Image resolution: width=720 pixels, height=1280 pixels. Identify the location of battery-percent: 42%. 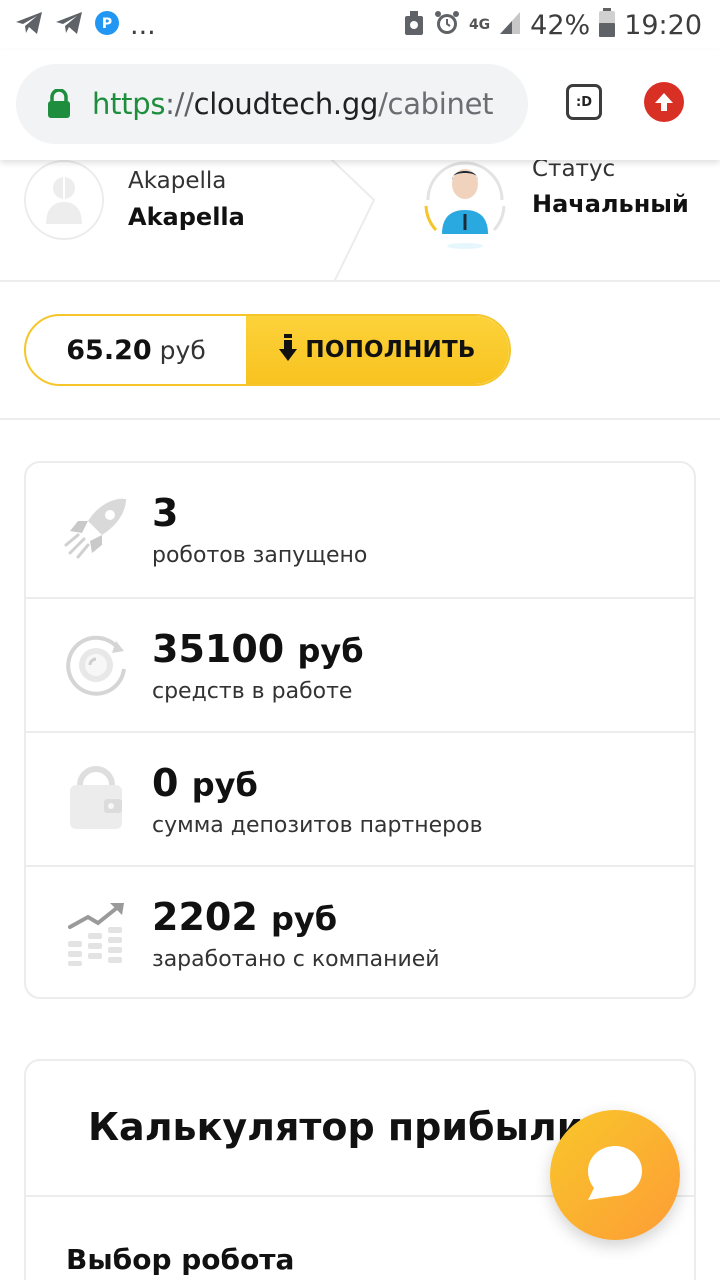
(560, 25).